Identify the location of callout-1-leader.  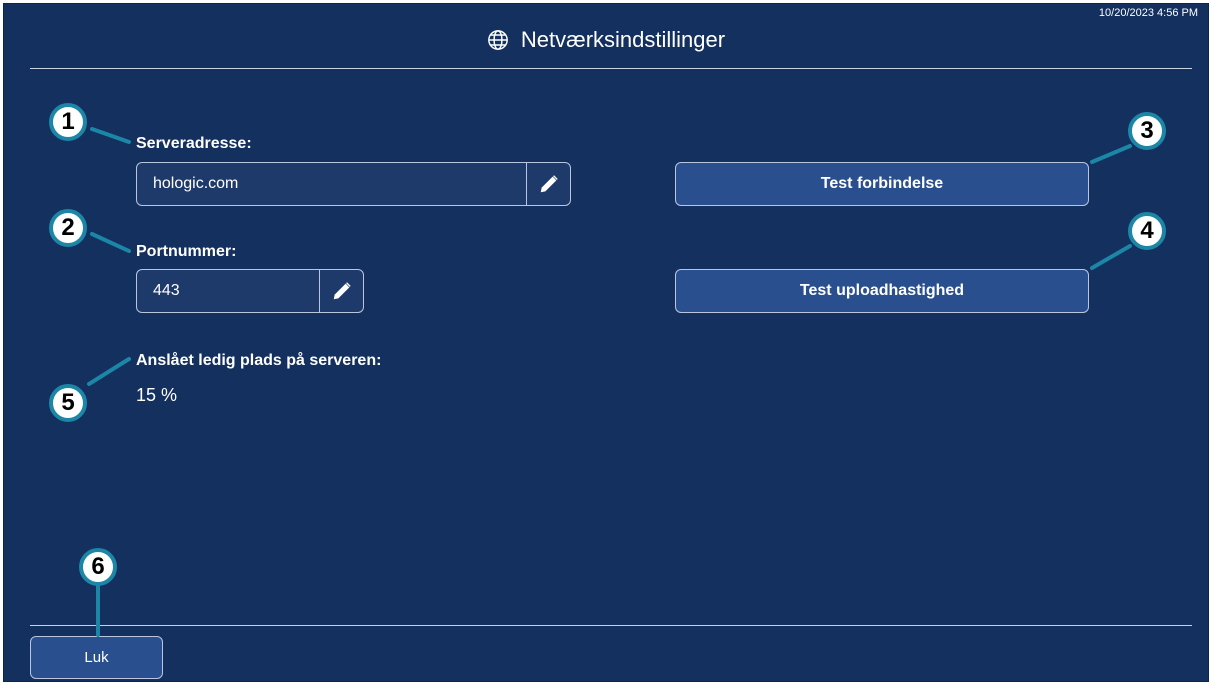
(110, 135).